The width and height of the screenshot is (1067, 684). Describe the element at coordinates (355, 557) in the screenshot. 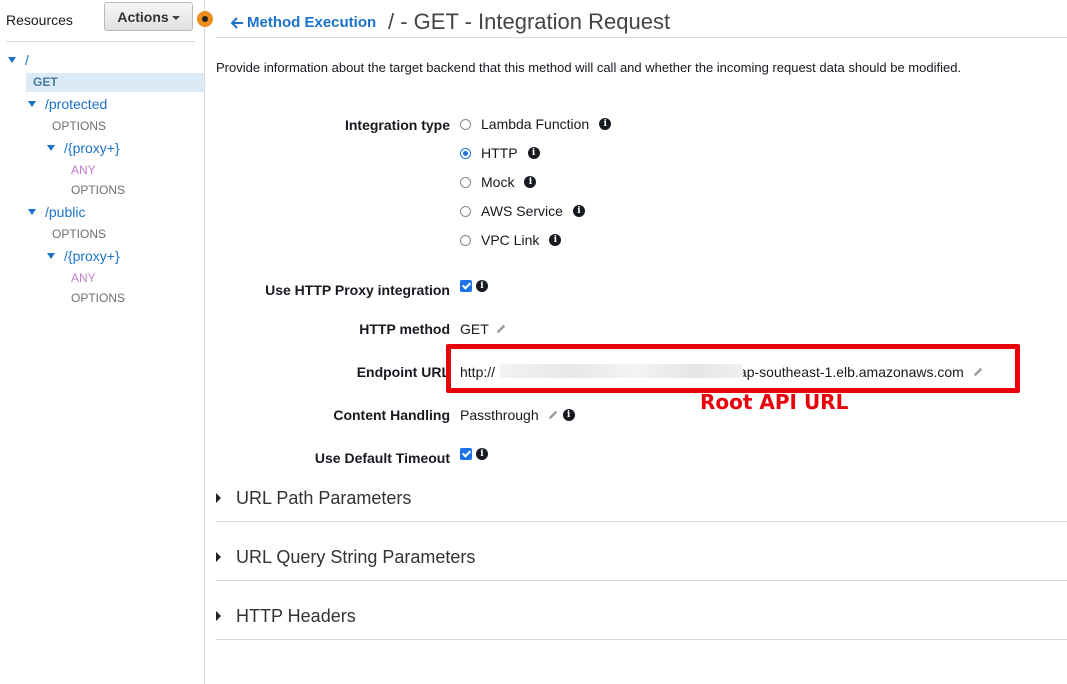

I see `section-label: URL Query String Parameters` at that location.